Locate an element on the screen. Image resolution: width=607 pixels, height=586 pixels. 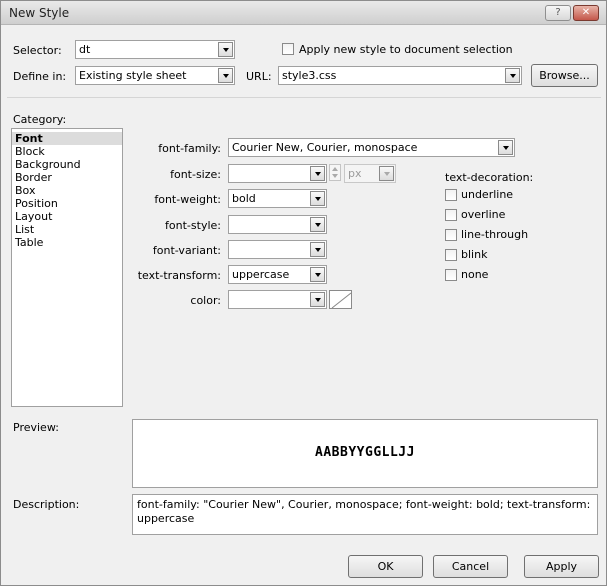
underline-label: underline is located at coordinates (487, 194).